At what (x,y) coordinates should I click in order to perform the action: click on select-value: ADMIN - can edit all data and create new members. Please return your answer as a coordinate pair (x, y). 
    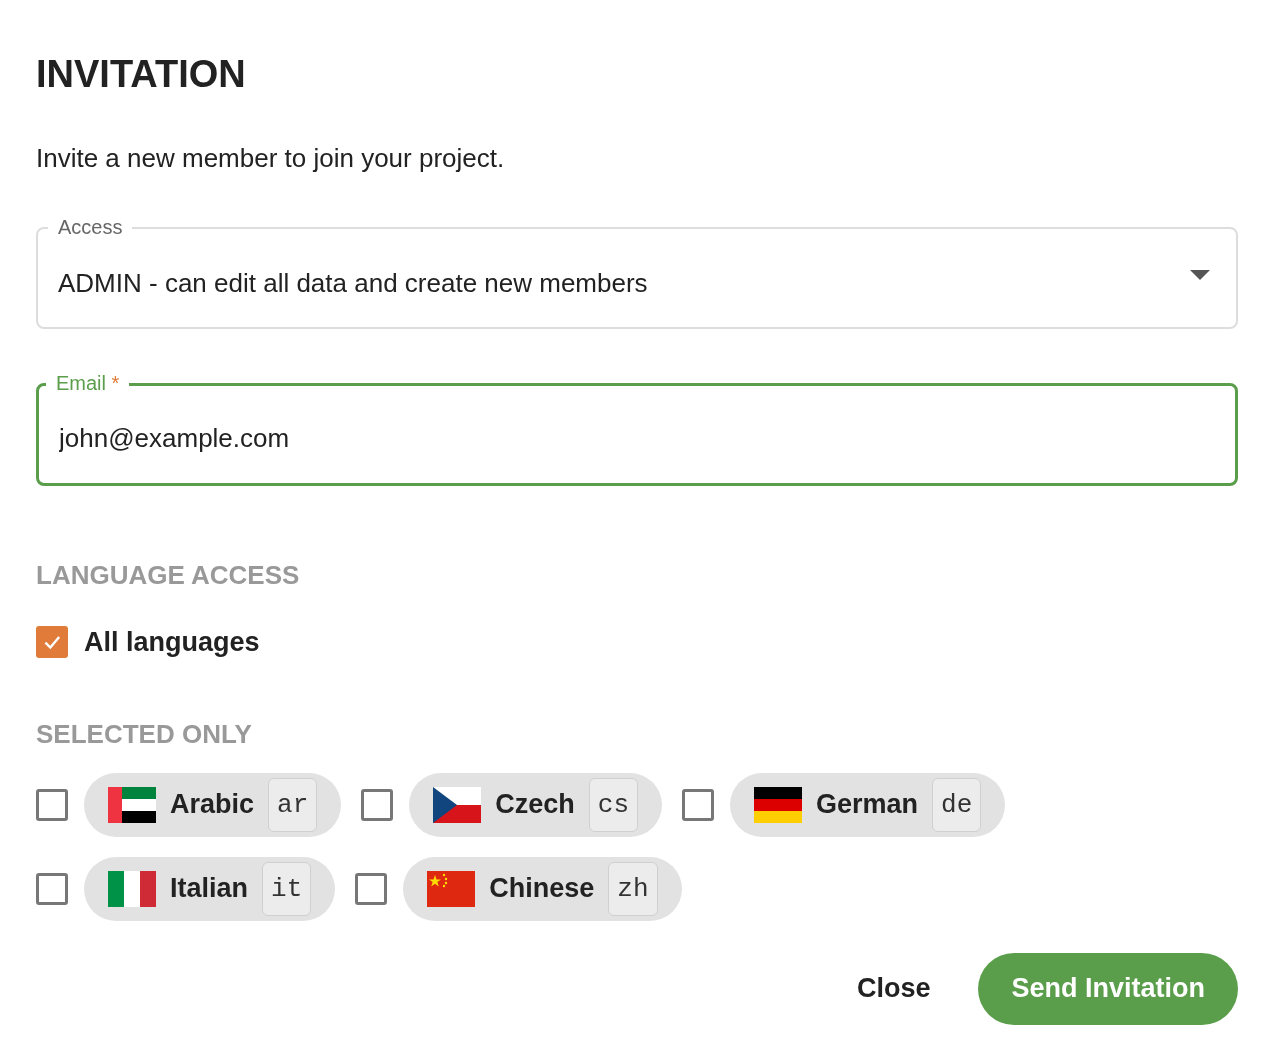
    Looking at the image, I should click on (353, 283).